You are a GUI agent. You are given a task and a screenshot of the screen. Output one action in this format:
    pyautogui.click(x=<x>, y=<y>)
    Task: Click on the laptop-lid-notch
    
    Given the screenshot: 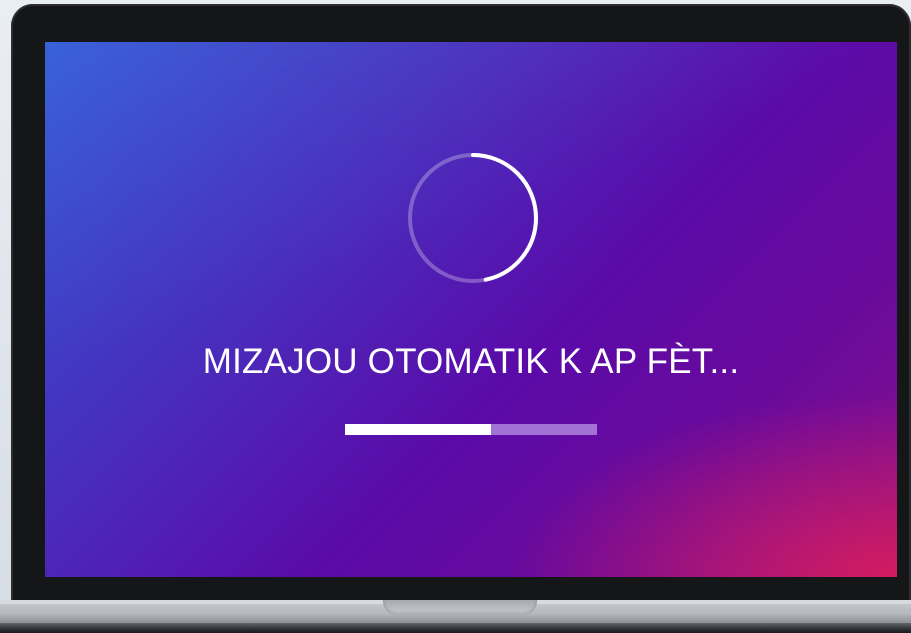 What is the action you would take?
    pyautogui.click(x=460, y=607)
    